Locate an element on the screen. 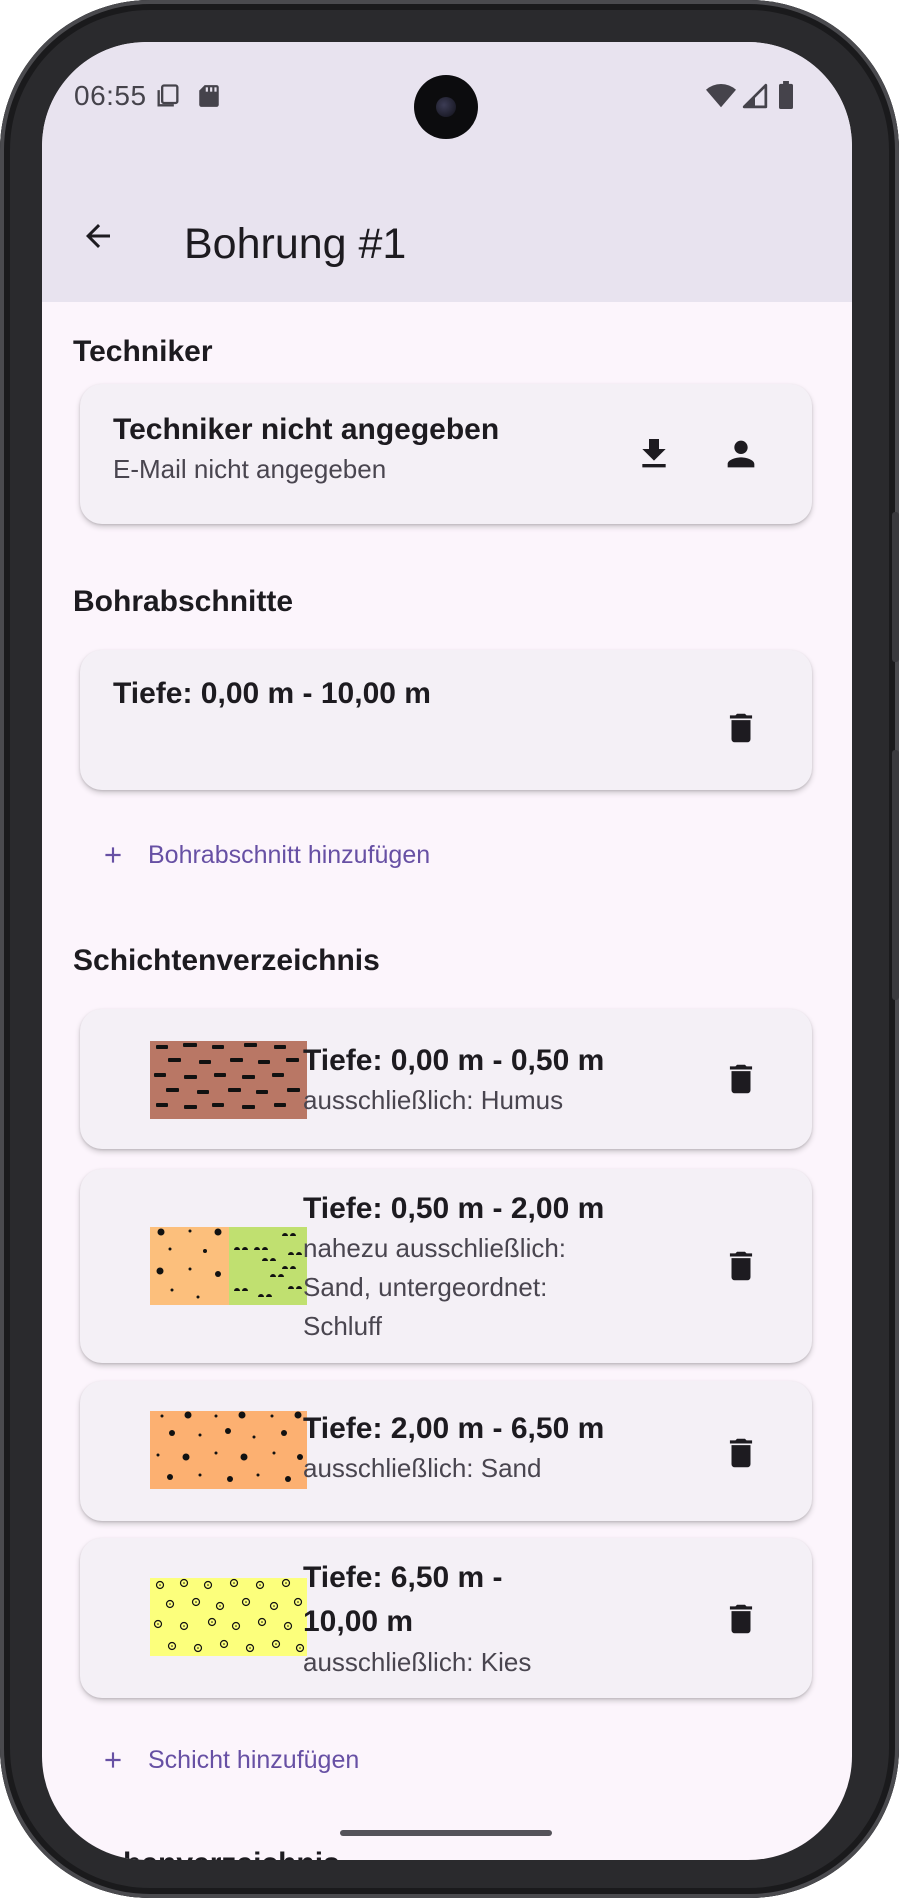 The height and width of the screenshot is (1898, 899). sand-schluff-pattern-icon is located at coordinates (228, 1266).